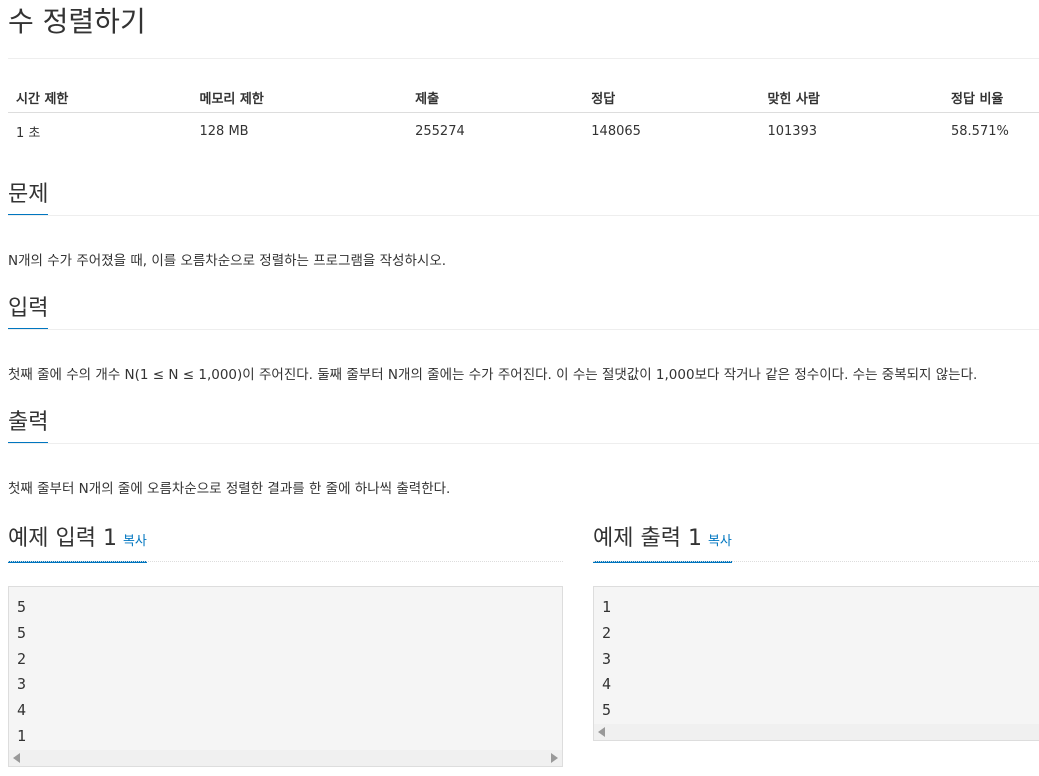 The height and width of the screenshot is (776, 1039). I want to click on info-value-row: 1 초 128 MB 255274 148065 101393 58.571%, so click(523, 131).